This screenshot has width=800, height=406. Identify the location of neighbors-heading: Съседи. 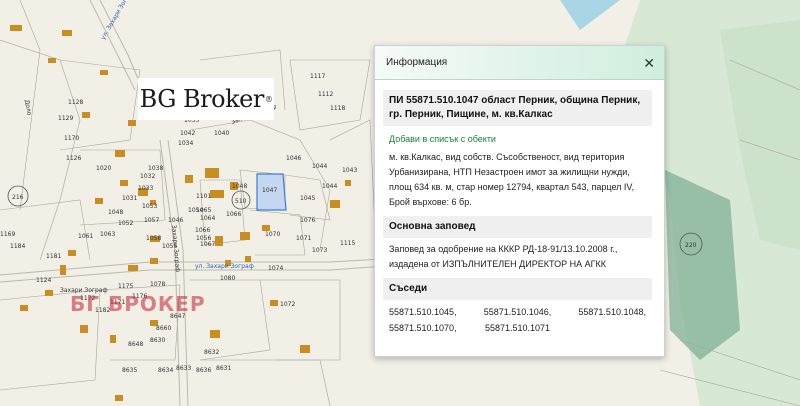
(517, 289).